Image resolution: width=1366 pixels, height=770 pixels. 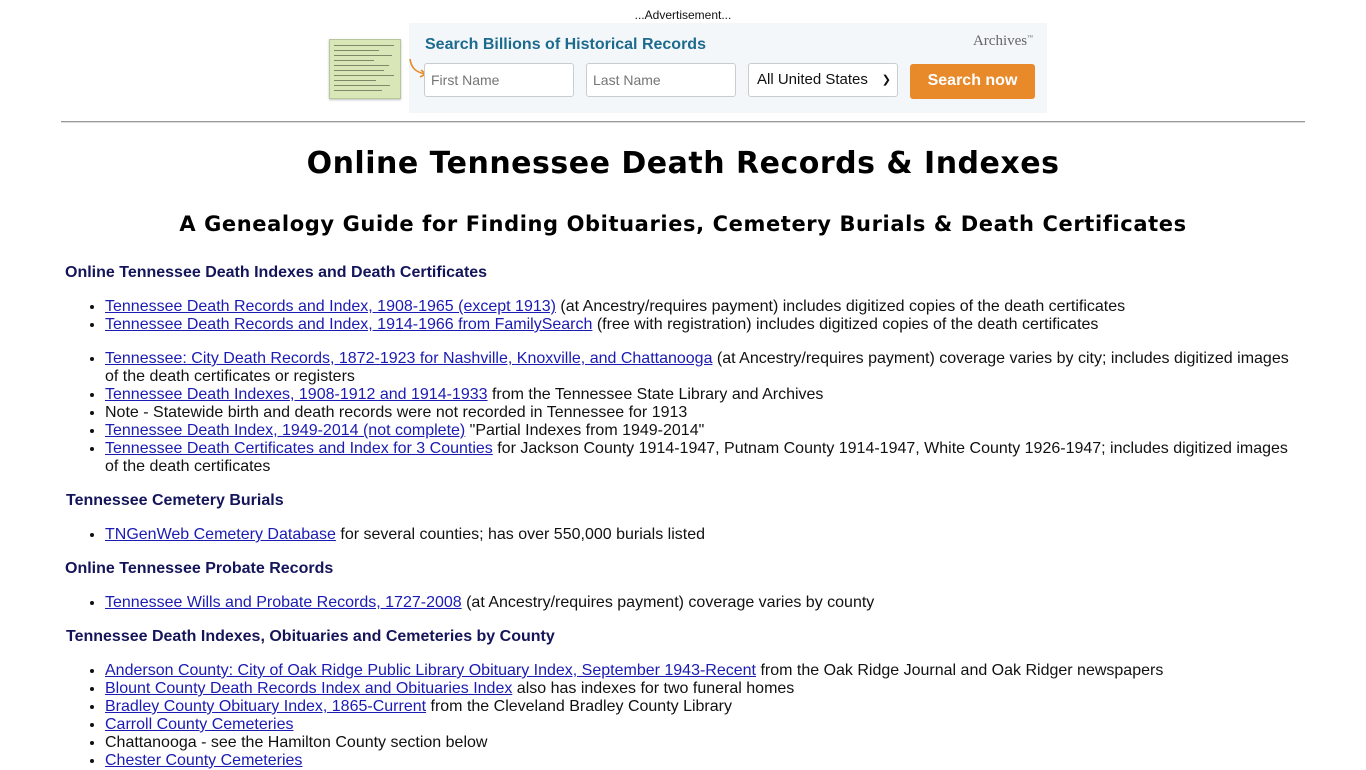 I want to click on list-item: Carroll County Cemeteries, so click(x=705, y=725).